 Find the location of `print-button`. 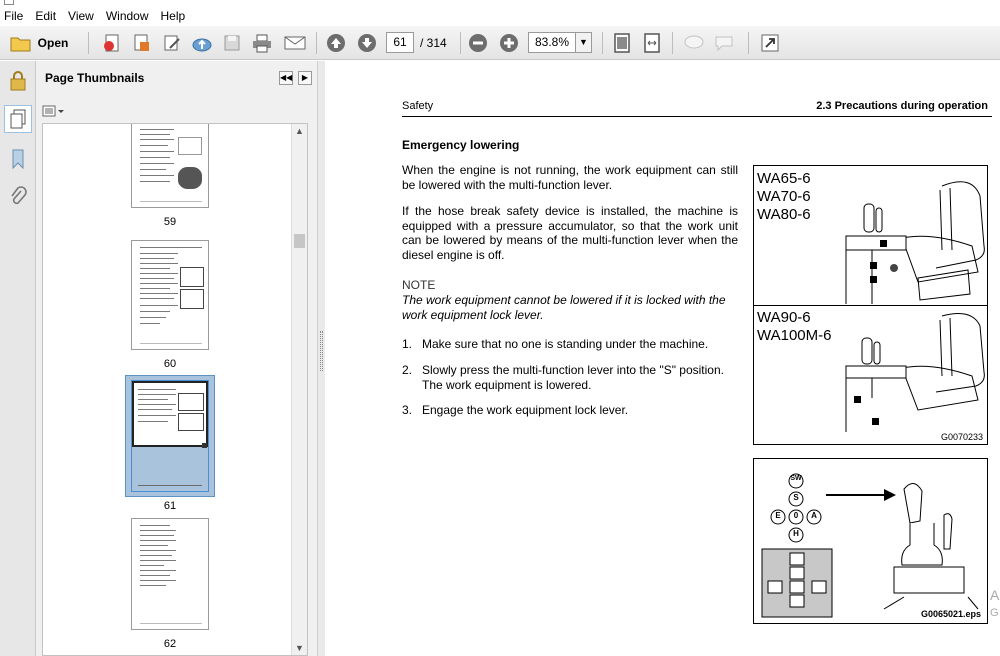

print-button is located at coordinates (262, 43).